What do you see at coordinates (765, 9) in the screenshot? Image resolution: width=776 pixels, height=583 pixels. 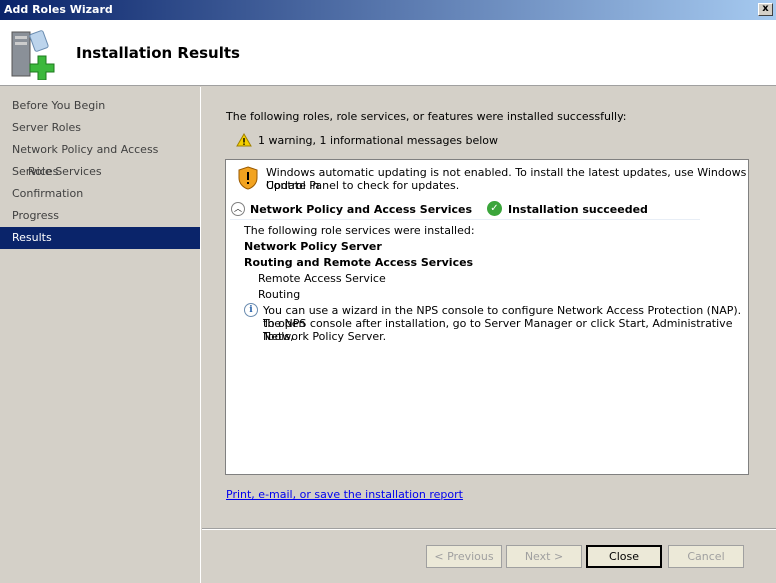 I see `close-window-button: x` at bounding box center [765, 9].